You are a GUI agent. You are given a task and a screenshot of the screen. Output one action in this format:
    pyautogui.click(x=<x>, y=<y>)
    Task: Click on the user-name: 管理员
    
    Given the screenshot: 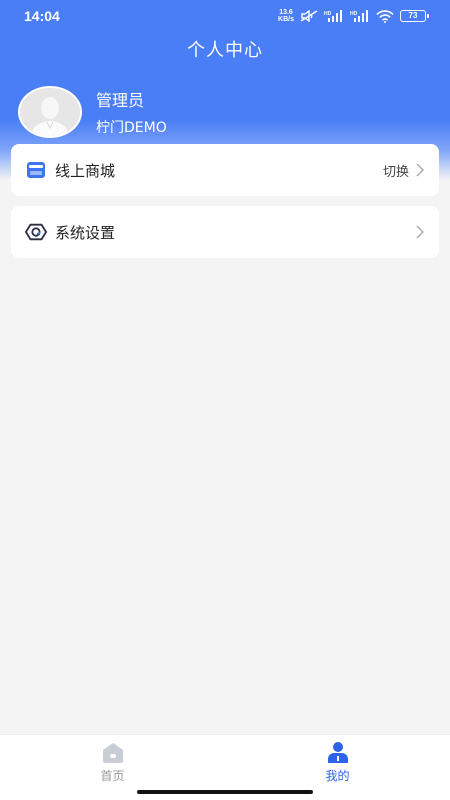 What is the action you would take?
    pyautogui.click(x=120, y=100)
    